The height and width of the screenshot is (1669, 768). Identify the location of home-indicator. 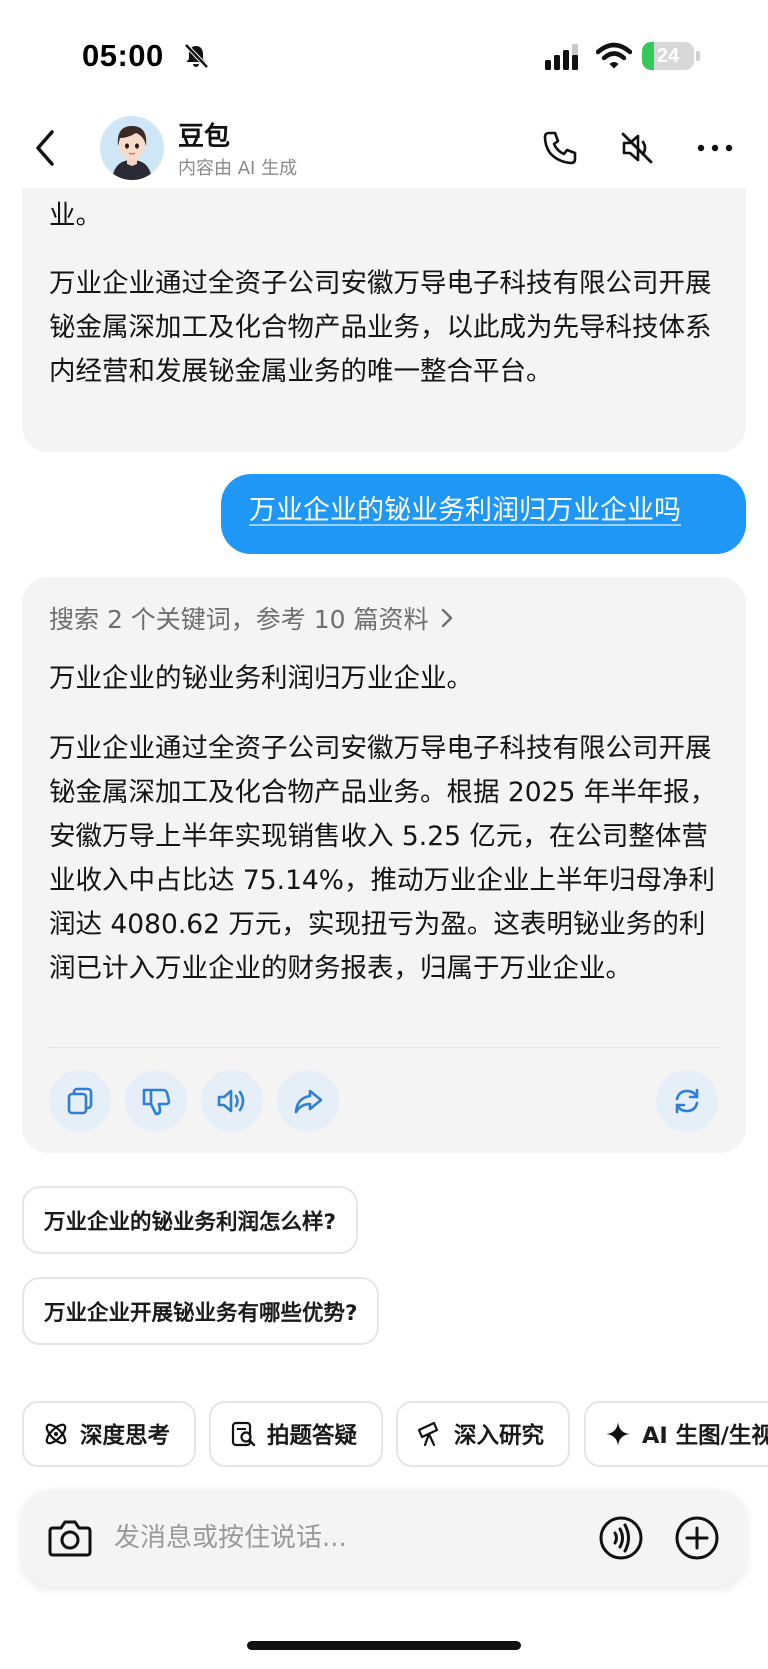
(384, 1645).